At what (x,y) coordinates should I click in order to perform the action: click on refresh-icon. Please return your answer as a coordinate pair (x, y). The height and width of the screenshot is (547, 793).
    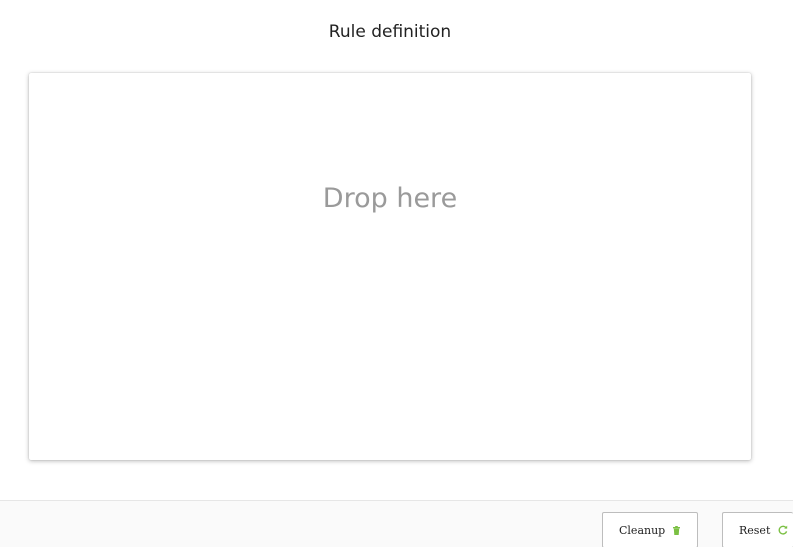
    Looking at the image, I should click on (783, 530).